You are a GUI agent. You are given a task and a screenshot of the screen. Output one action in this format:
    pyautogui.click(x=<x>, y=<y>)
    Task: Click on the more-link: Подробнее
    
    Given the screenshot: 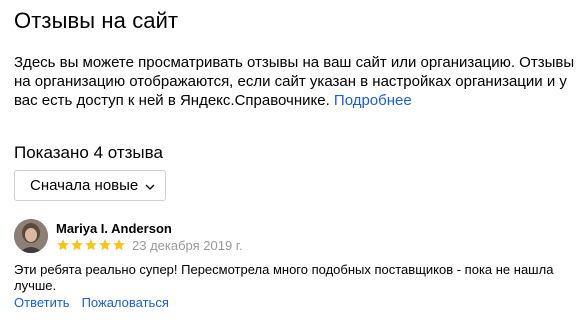 What is the action you would take?
    pyautogui.click(x=373, y=100)
    